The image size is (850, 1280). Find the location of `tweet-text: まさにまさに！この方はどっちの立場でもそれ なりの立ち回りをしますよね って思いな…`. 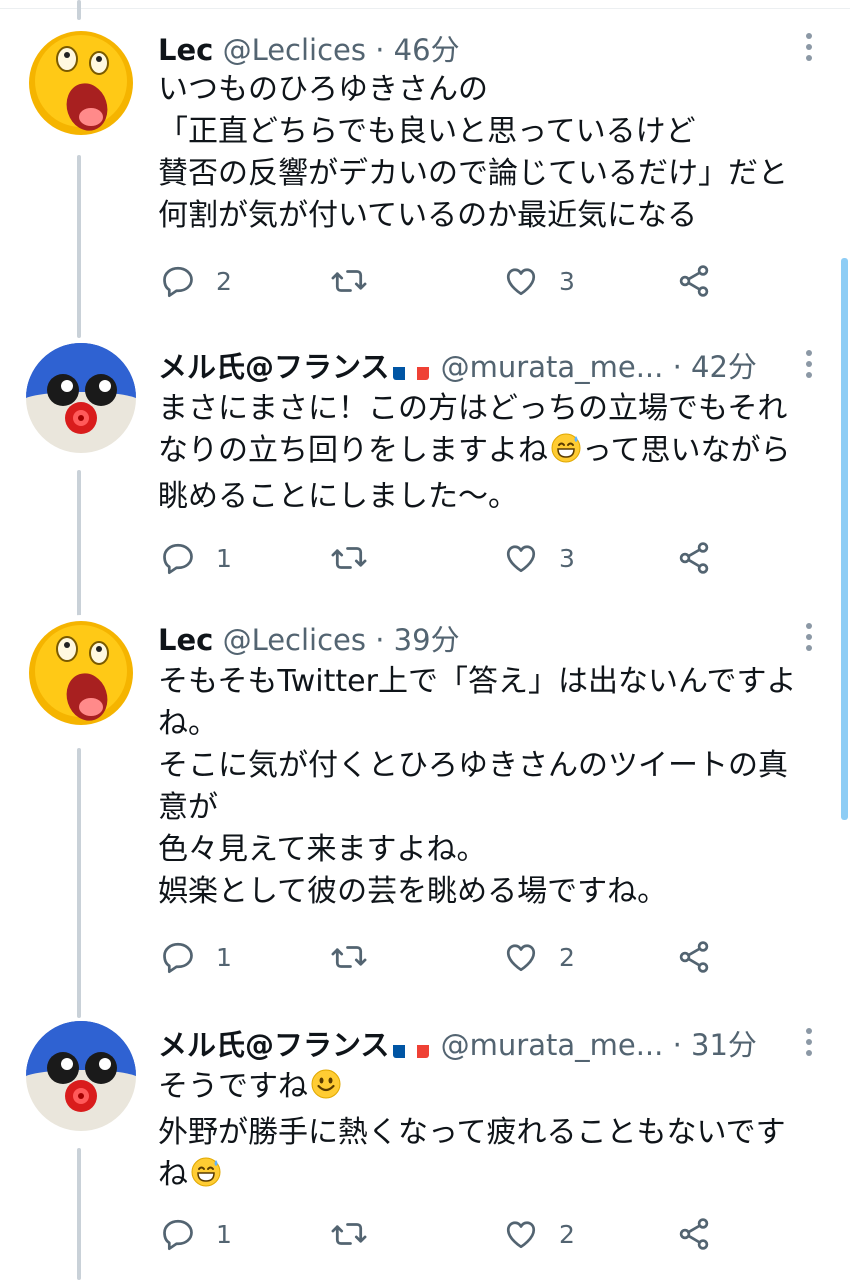

tweet-text: まさにまさに！この方はどっちの立場でもそれ なりの立ち回りをしますよね って思いな… is located at coordinates (493, 453).